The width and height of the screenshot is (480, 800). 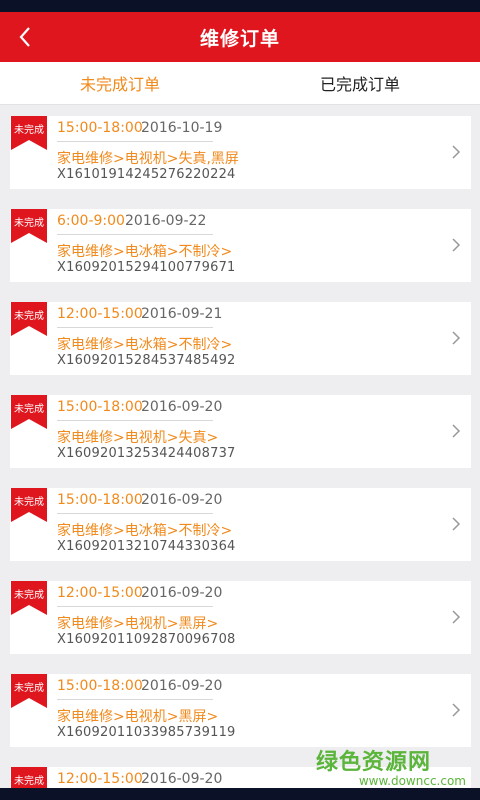 What do you see at coordinates (240, 794) in the screenshot?
I see `navigation-bar` at bounding box center [240, 794].